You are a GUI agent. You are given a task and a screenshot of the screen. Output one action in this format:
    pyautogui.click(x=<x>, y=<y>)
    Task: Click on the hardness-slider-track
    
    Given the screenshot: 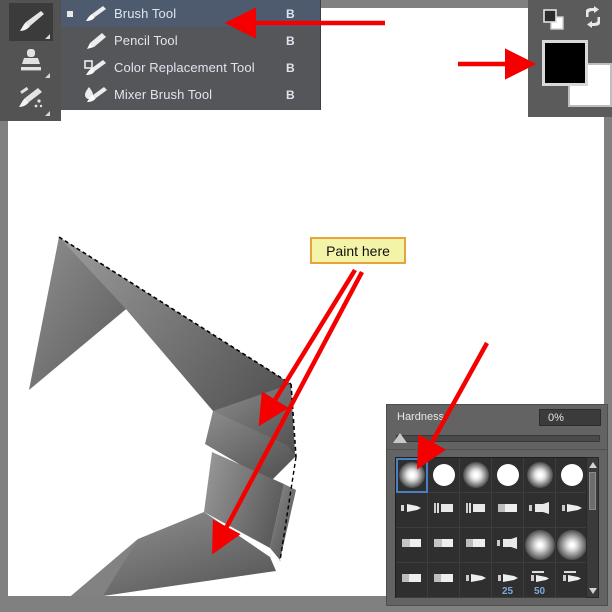 What is the action you would take?
    pyautogui.click(x=498, y=438)
    